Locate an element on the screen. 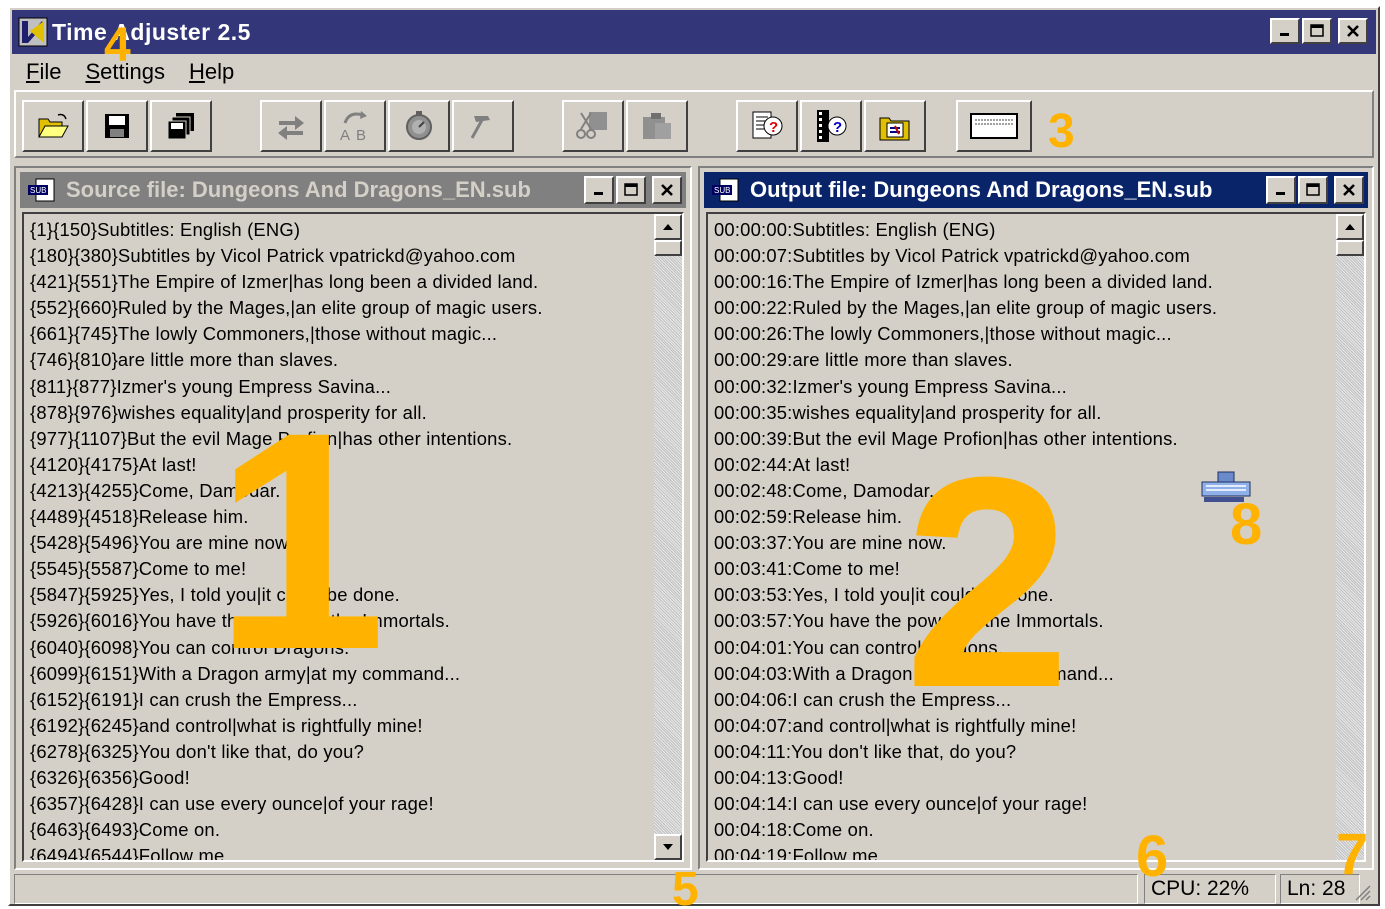 This screenshot has height=909, width=1385. window-title: Time Adjuster 2.5 is located at coordinates (151, 31).